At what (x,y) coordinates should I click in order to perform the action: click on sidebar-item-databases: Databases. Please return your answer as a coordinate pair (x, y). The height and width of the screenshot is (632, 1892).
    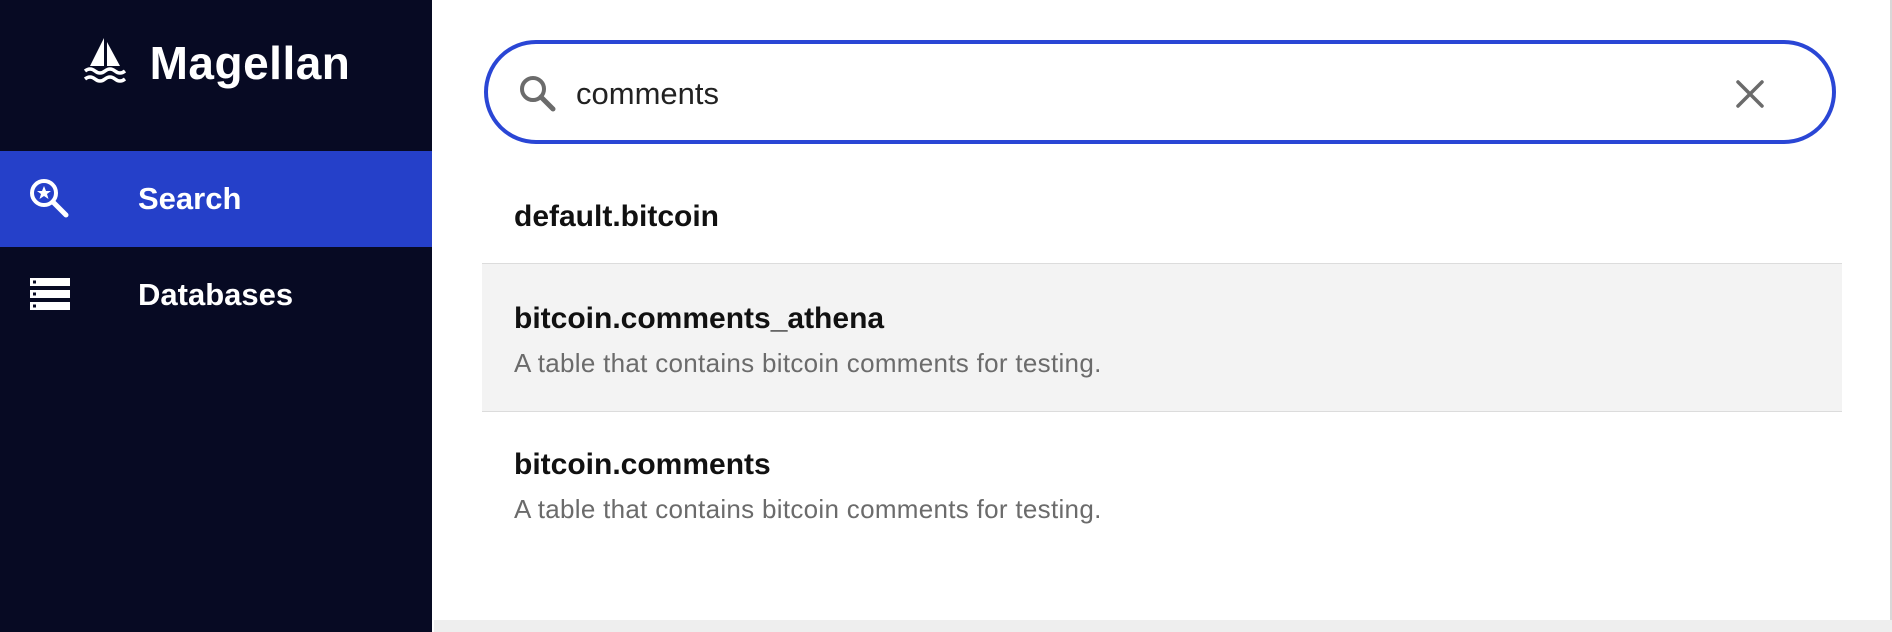
    Looking at the image, I should click on (216, 295).